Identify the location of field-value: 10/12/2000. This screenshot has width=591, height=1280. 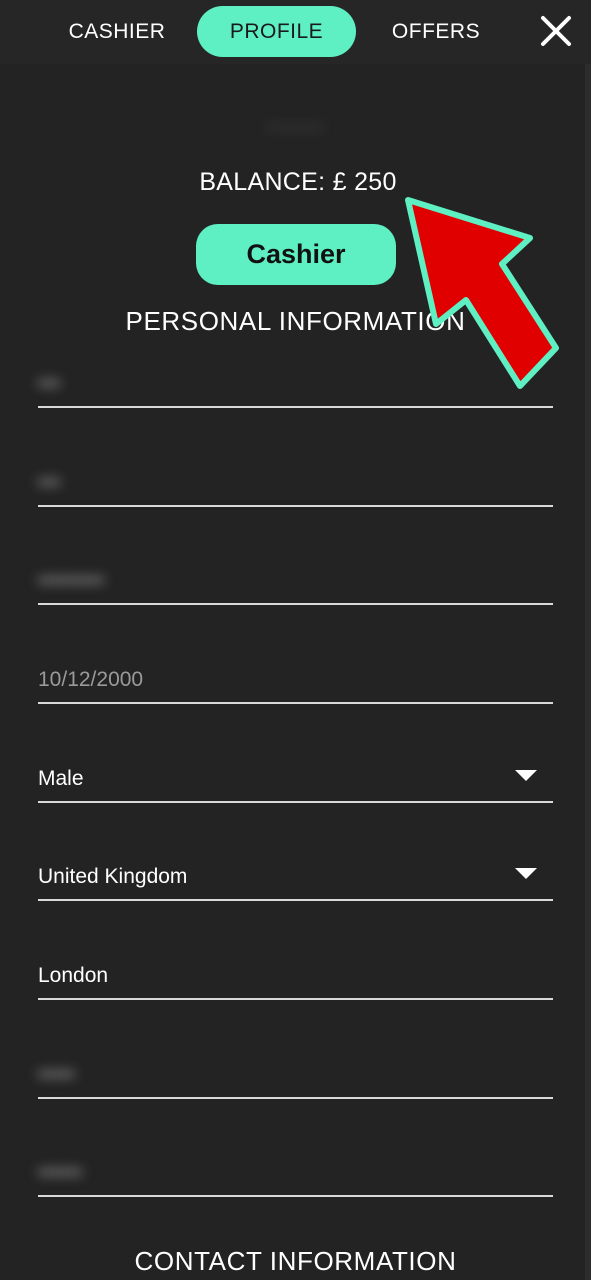
(91, 679).